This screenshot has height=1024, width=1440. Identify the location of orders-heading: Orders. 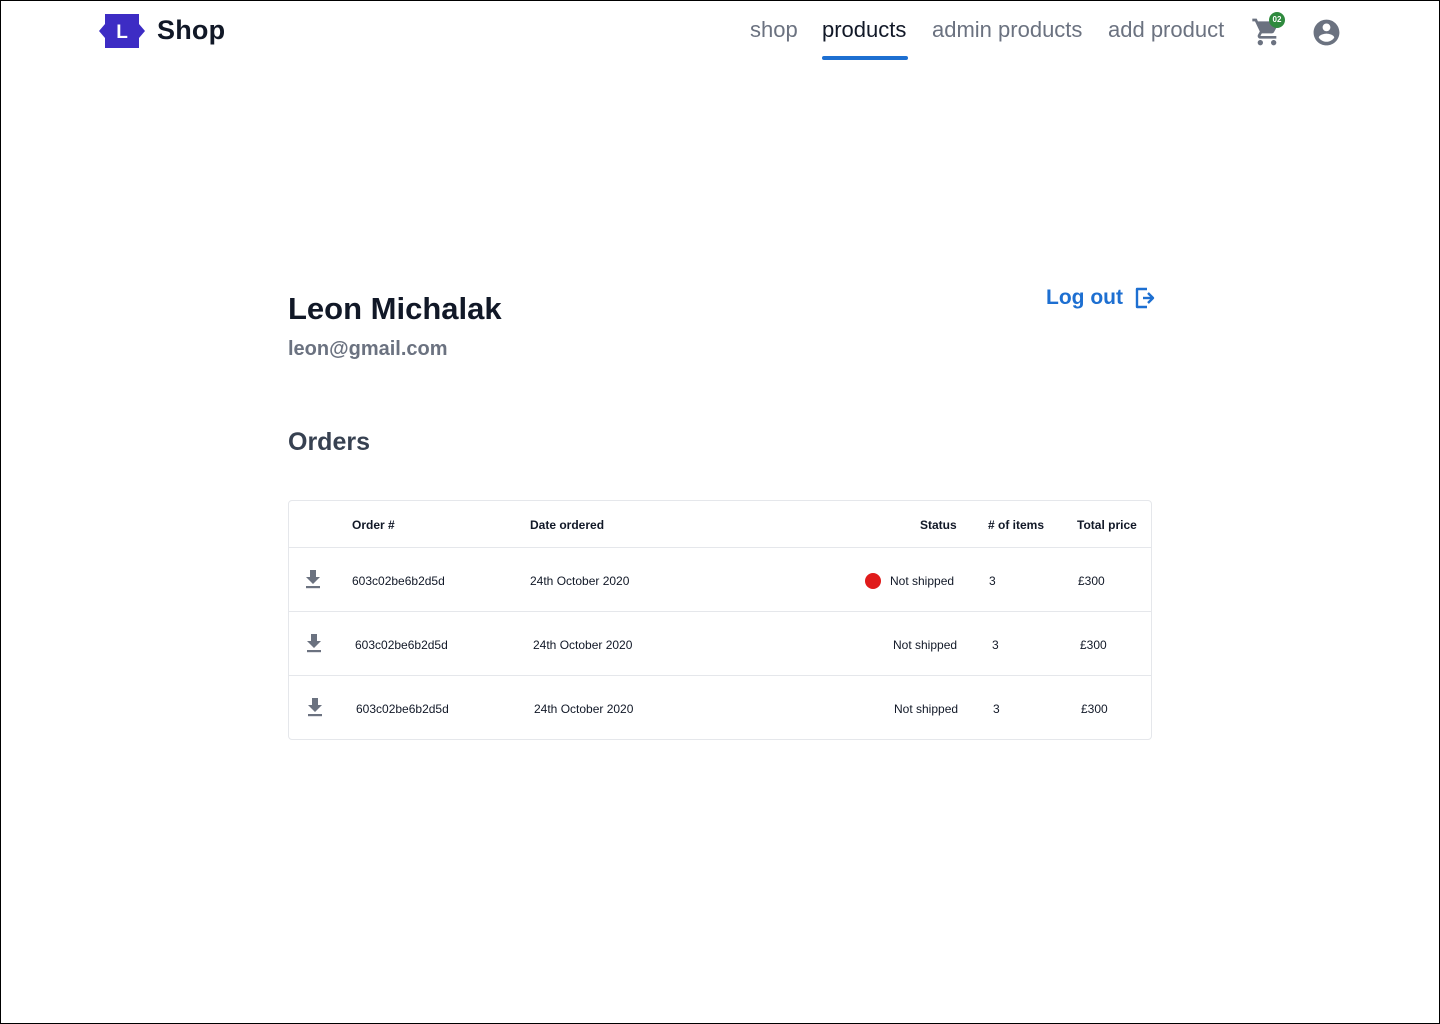
(329, 442).